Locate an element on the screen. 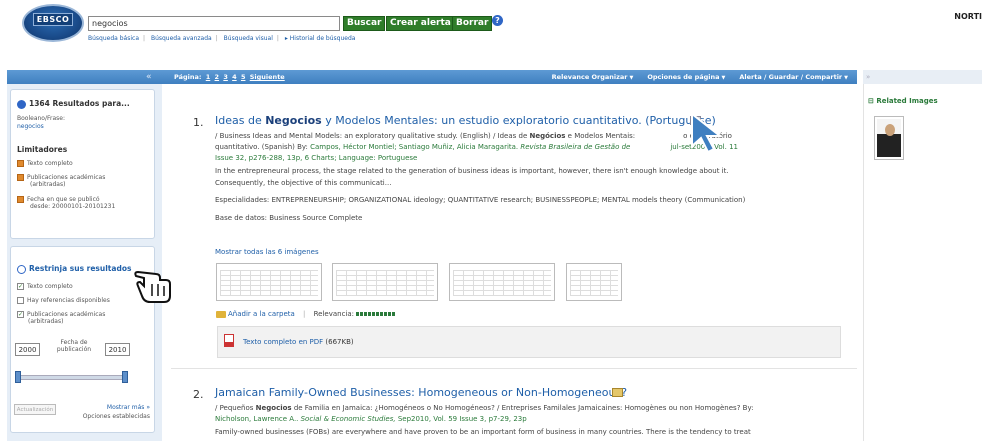 The image size is (982, 441). result-actions: Añadir a la carpeta | Relevancia: is located at coordinates (306, 314).